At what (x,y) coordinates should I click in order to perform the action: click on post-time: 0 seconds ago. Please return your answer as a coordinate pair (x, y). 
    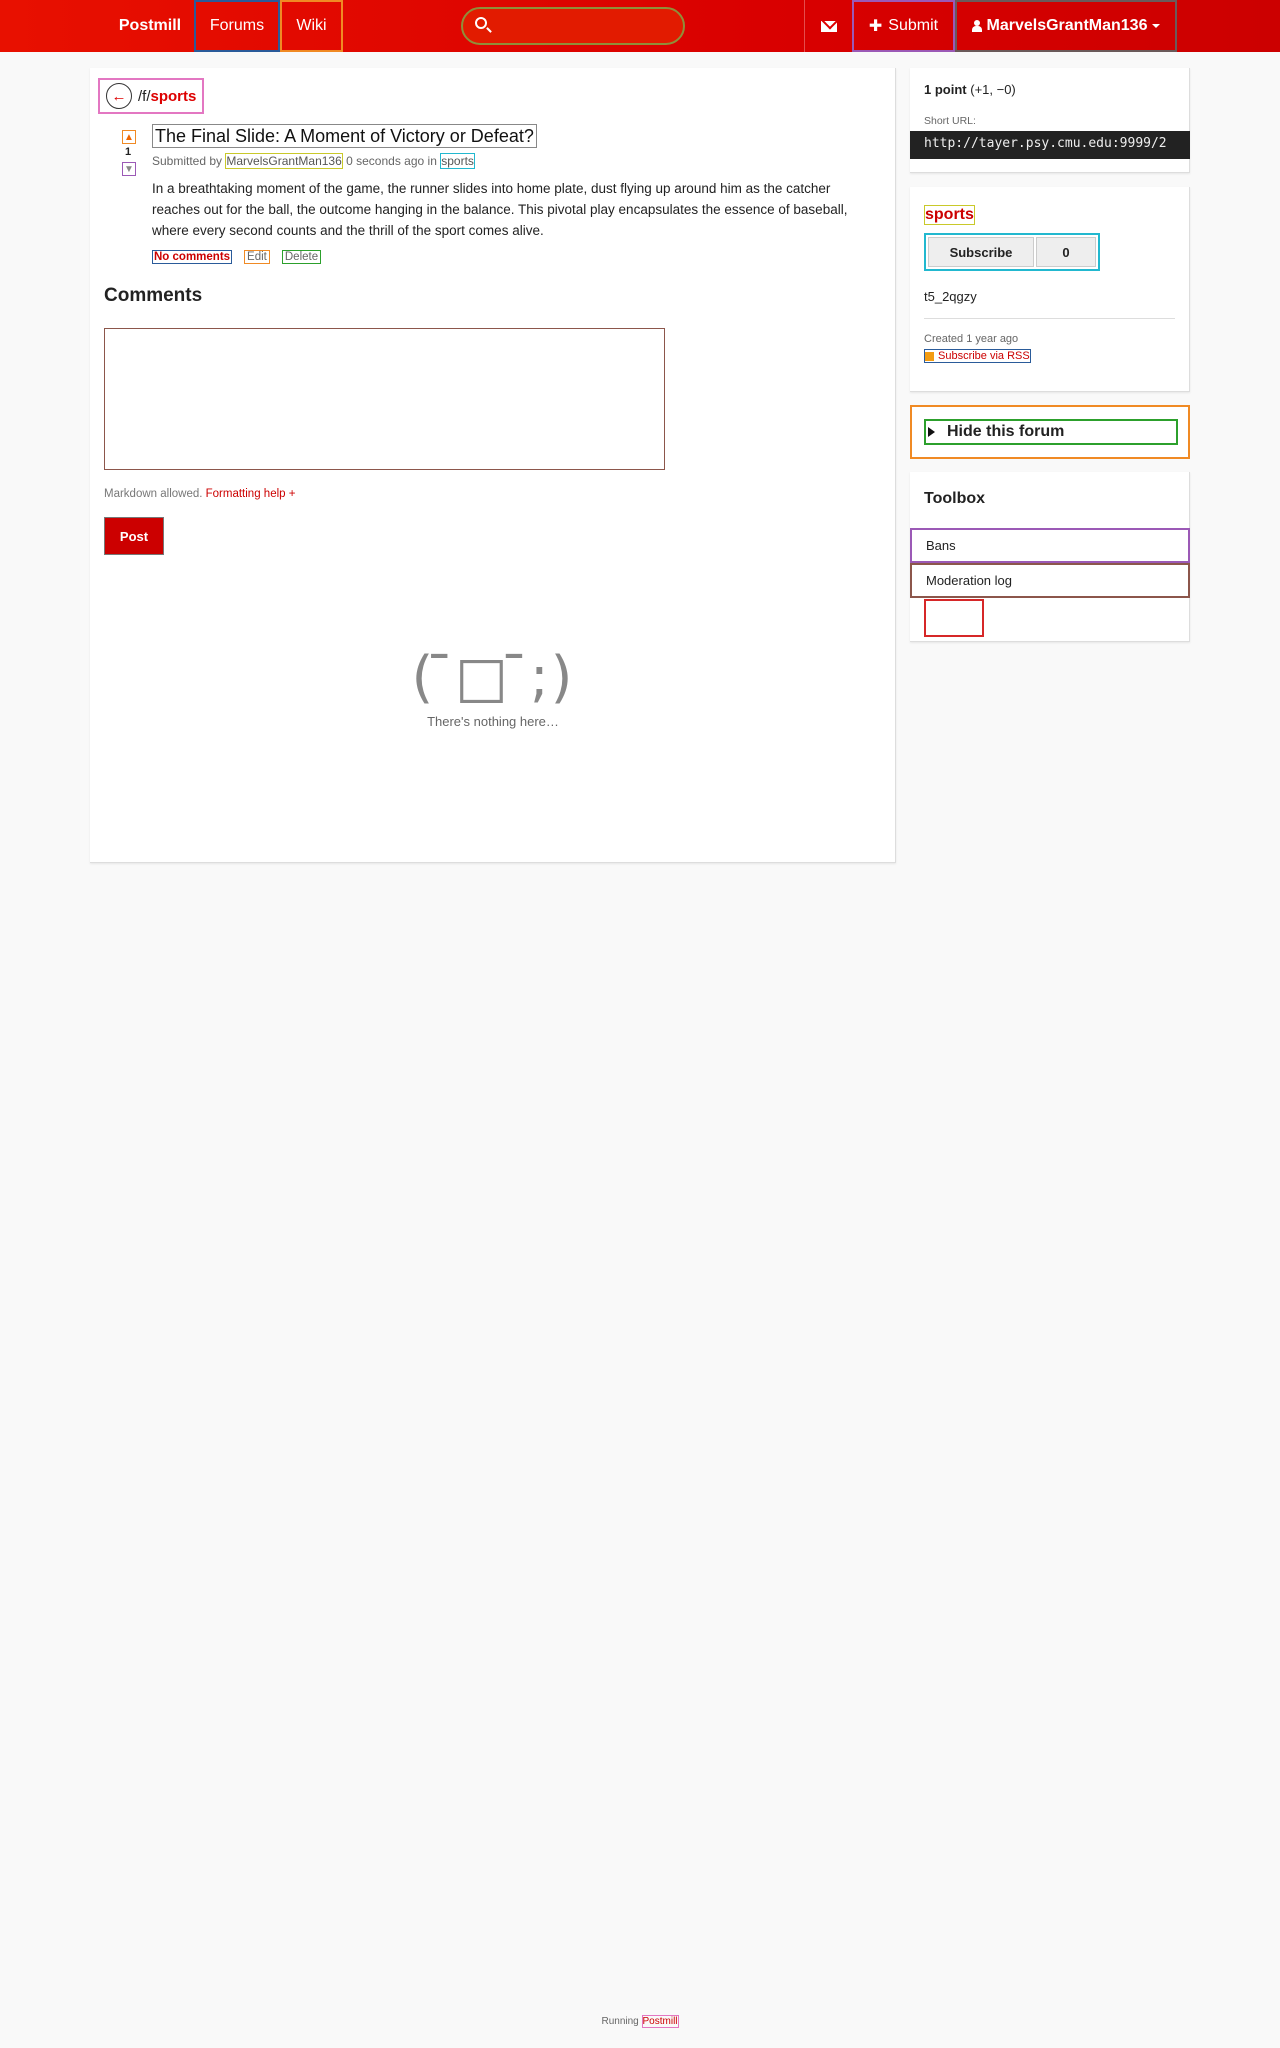
    Looking at the image, I should click on (385, 161).